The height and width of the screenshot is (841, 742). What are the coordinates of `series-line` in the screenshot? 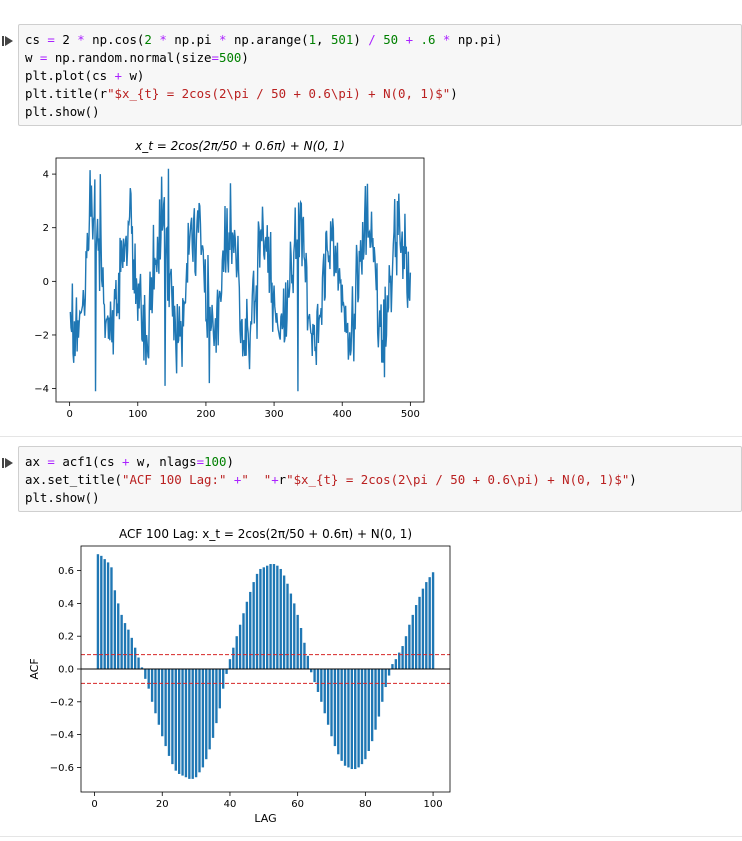 It's located at (240, 280).